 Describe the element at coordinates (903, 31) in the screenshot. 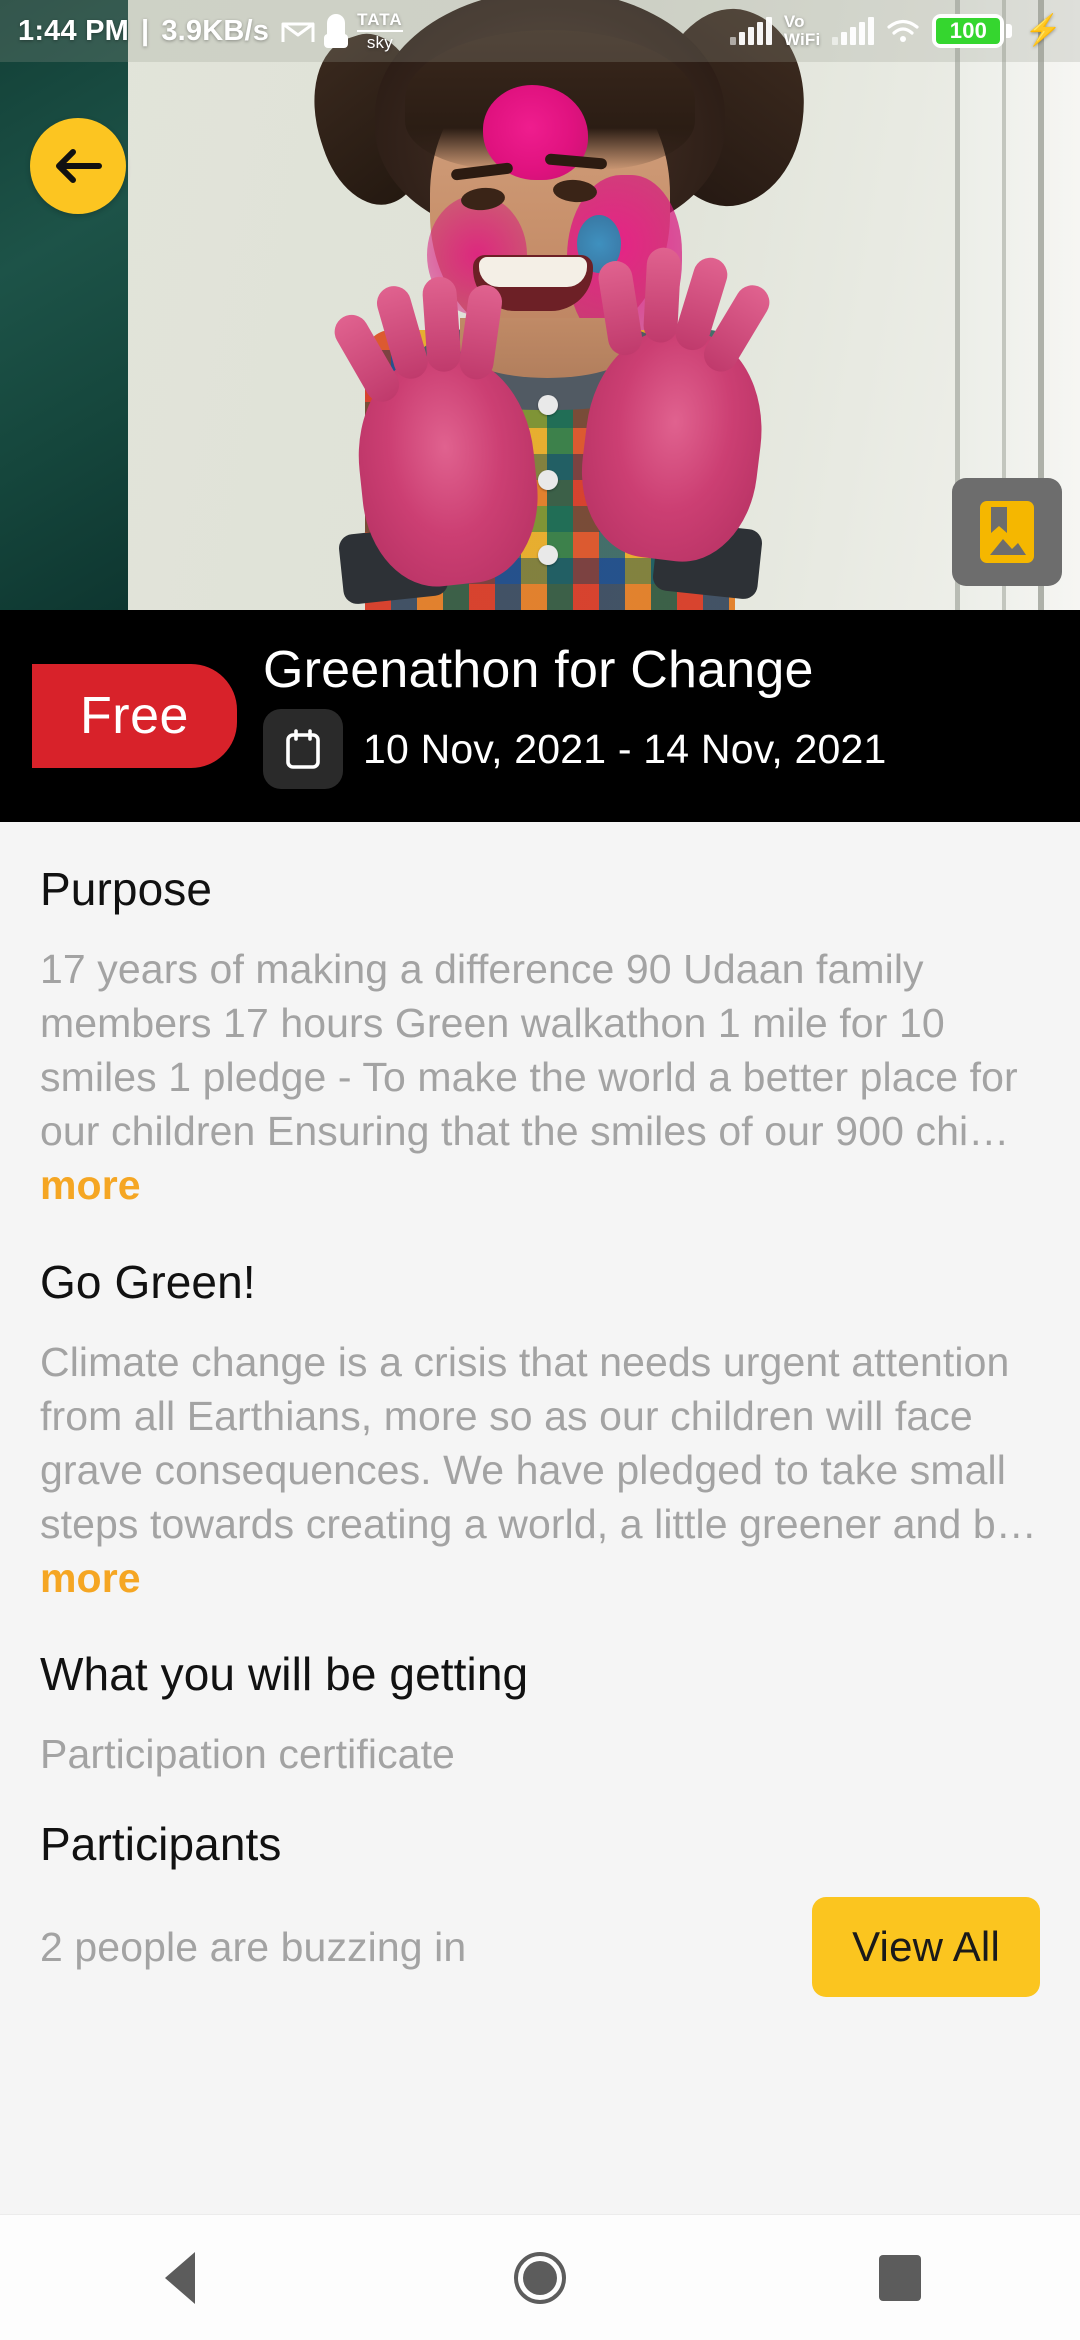

I see `wifi-icon` at that location.